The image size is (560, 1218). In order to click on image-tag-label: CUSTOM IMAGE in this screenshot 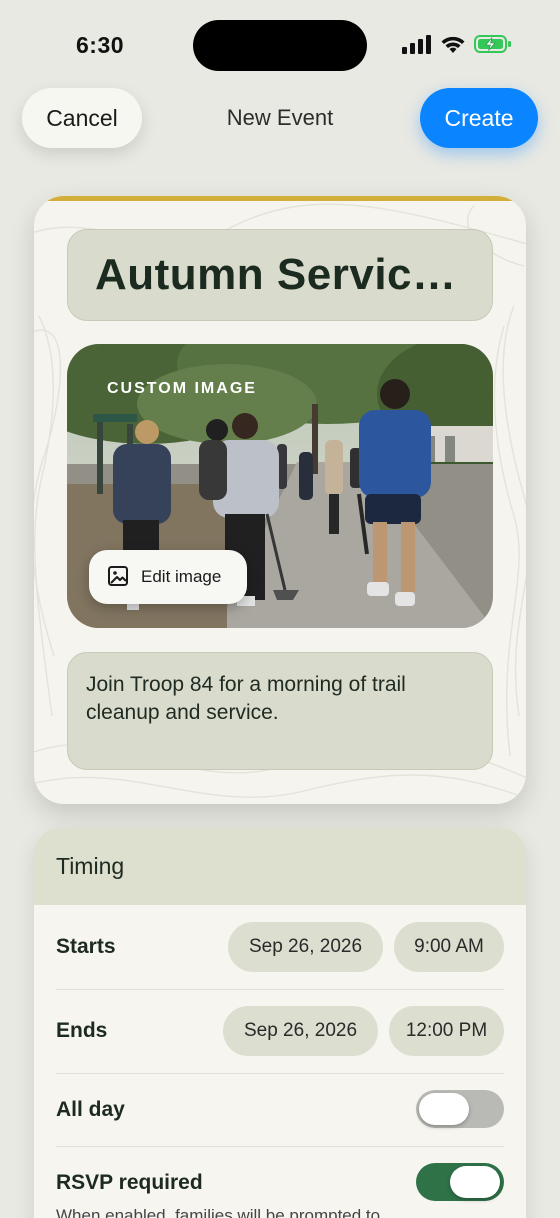, I will do `click(182, 388)`.